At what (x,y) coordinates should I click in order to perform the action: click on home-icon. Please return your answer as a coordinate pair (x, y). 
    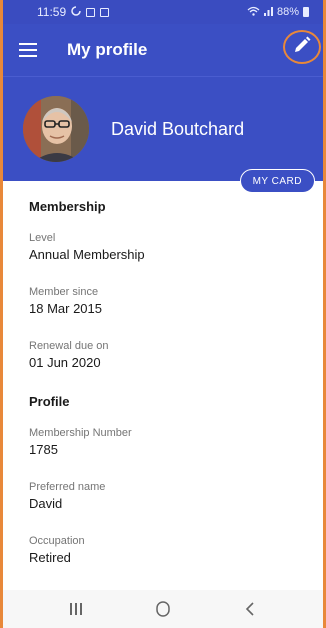
    Looking at the image, I should click on (163, 609).